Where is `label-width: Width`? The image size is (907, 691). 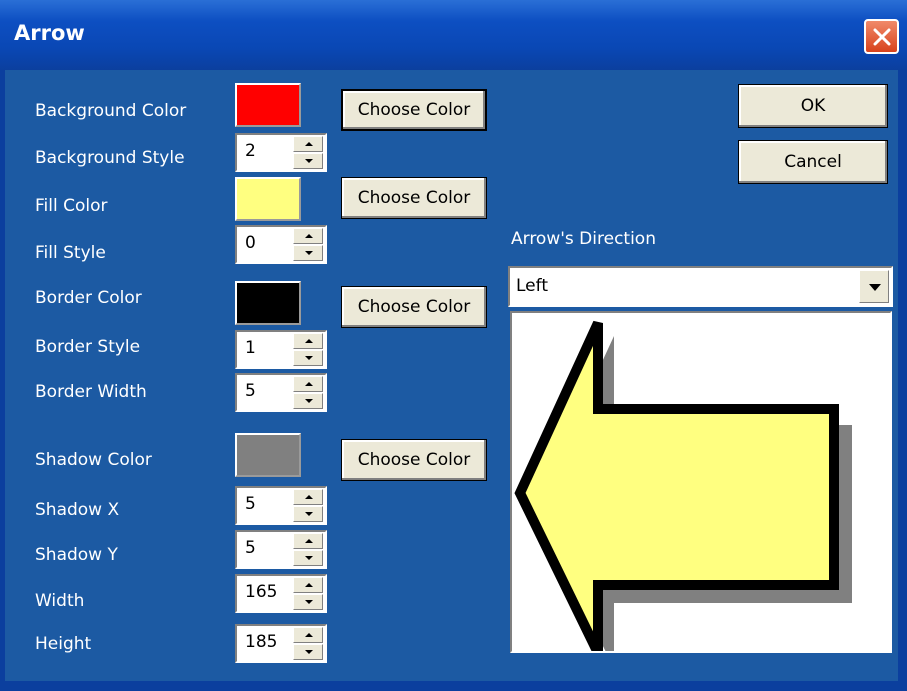 label-width: Width is located at coordinates (60, 601).